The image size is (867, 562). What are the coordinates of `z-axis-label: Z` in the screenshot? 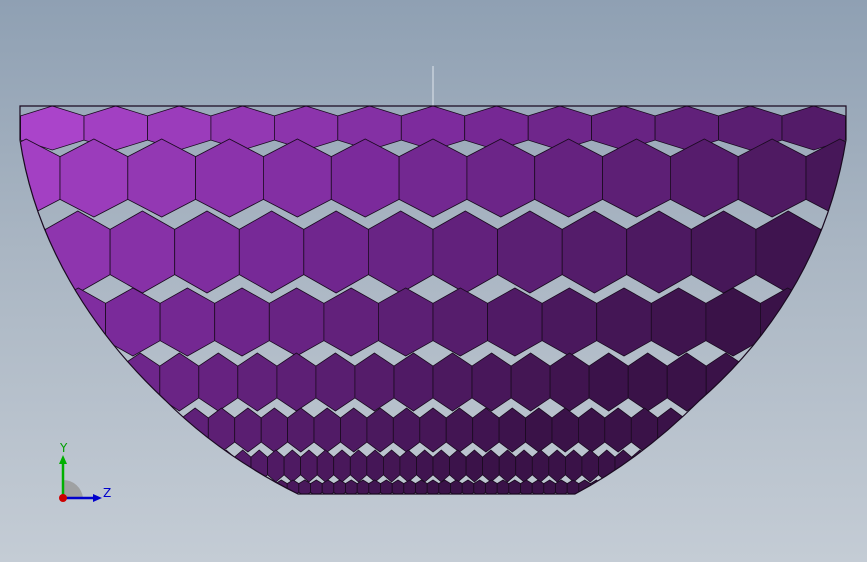 It's located at (107, 493).